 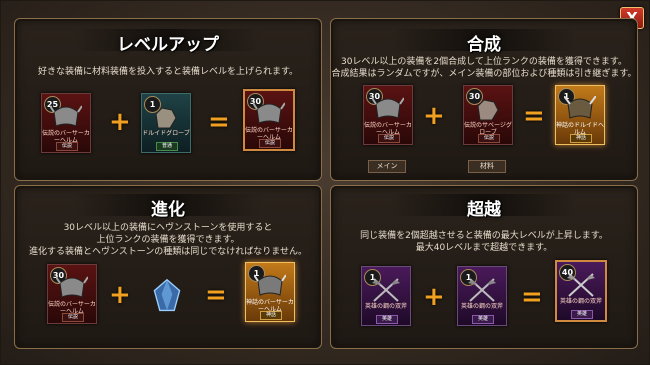 I want to click on levelup-card-result: 30 伝説のバーサーカーヘルム 伝説, so click(x=269, y=120).